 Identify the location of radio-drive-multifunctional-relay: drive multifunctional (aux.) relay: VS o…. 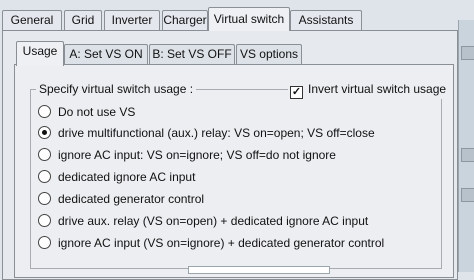
(206, 134).